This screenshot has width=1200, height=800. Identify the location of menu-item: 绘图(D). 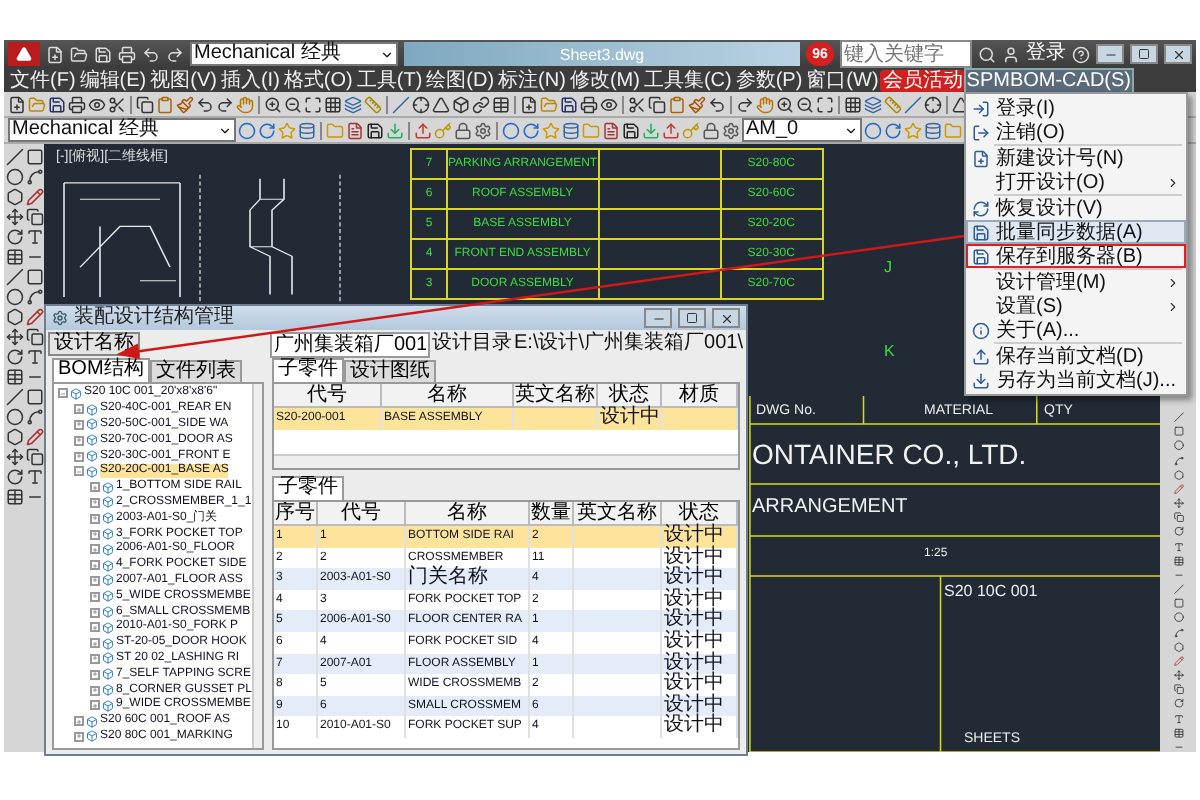
(460, 80).